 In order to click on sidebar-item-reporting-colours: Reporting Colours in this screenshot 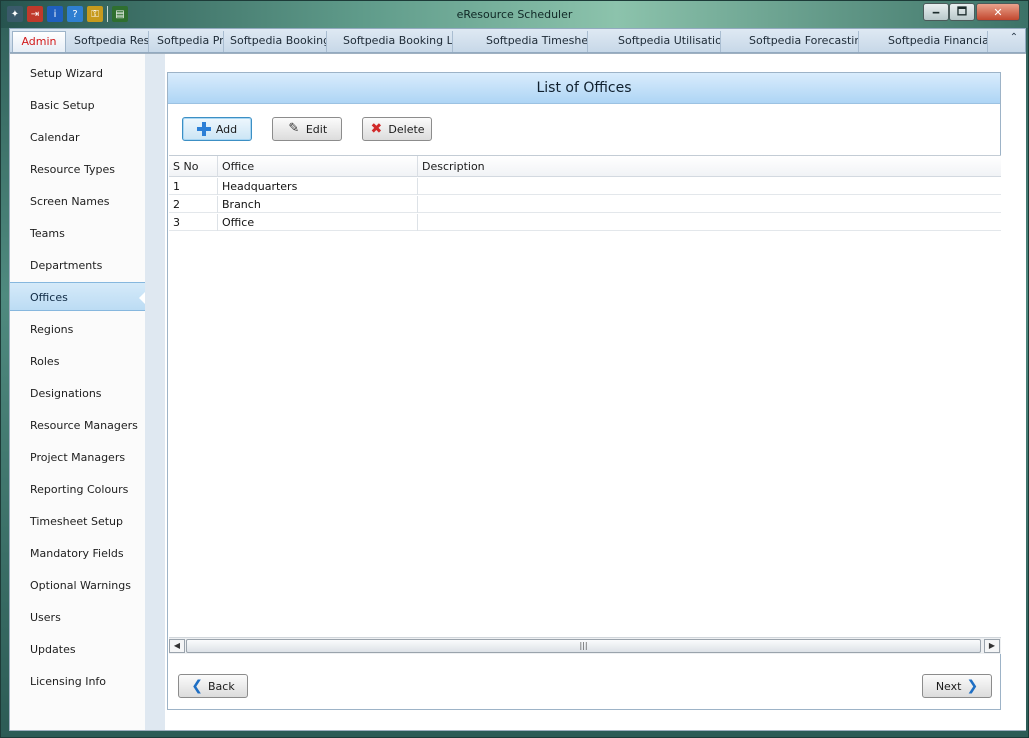, I will do `click(77, 489)`.